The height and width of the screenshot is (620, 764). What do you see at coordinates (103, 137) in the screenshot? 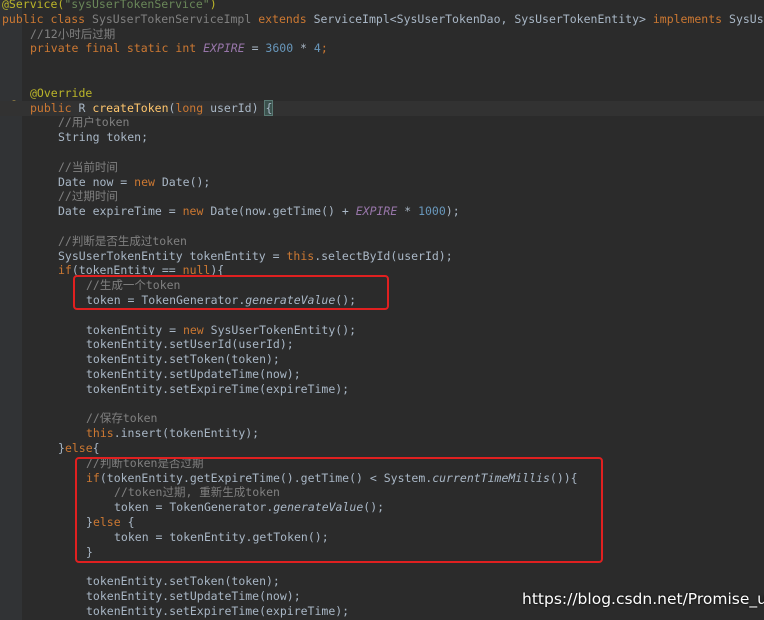
I see `code-token: String token;` at bounding box center [103, 137].